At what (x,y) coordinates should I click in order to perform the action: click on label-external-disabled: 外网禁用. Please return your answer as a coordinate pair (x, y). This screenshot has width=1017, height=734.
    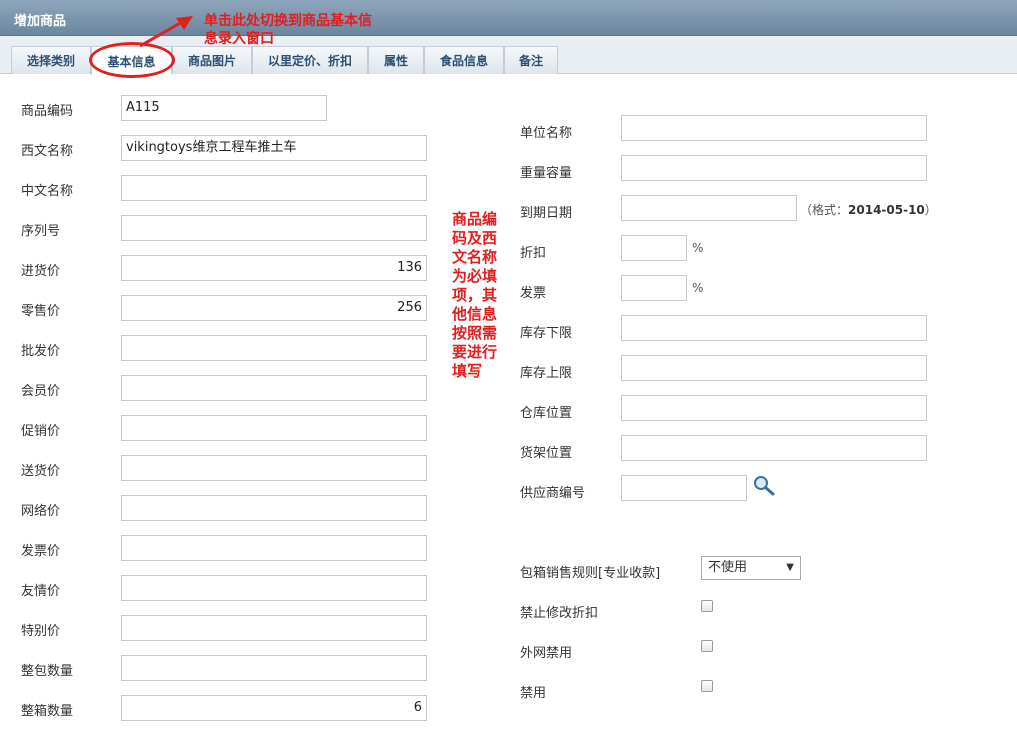
    Looking at the image, I should click on (546, 653).